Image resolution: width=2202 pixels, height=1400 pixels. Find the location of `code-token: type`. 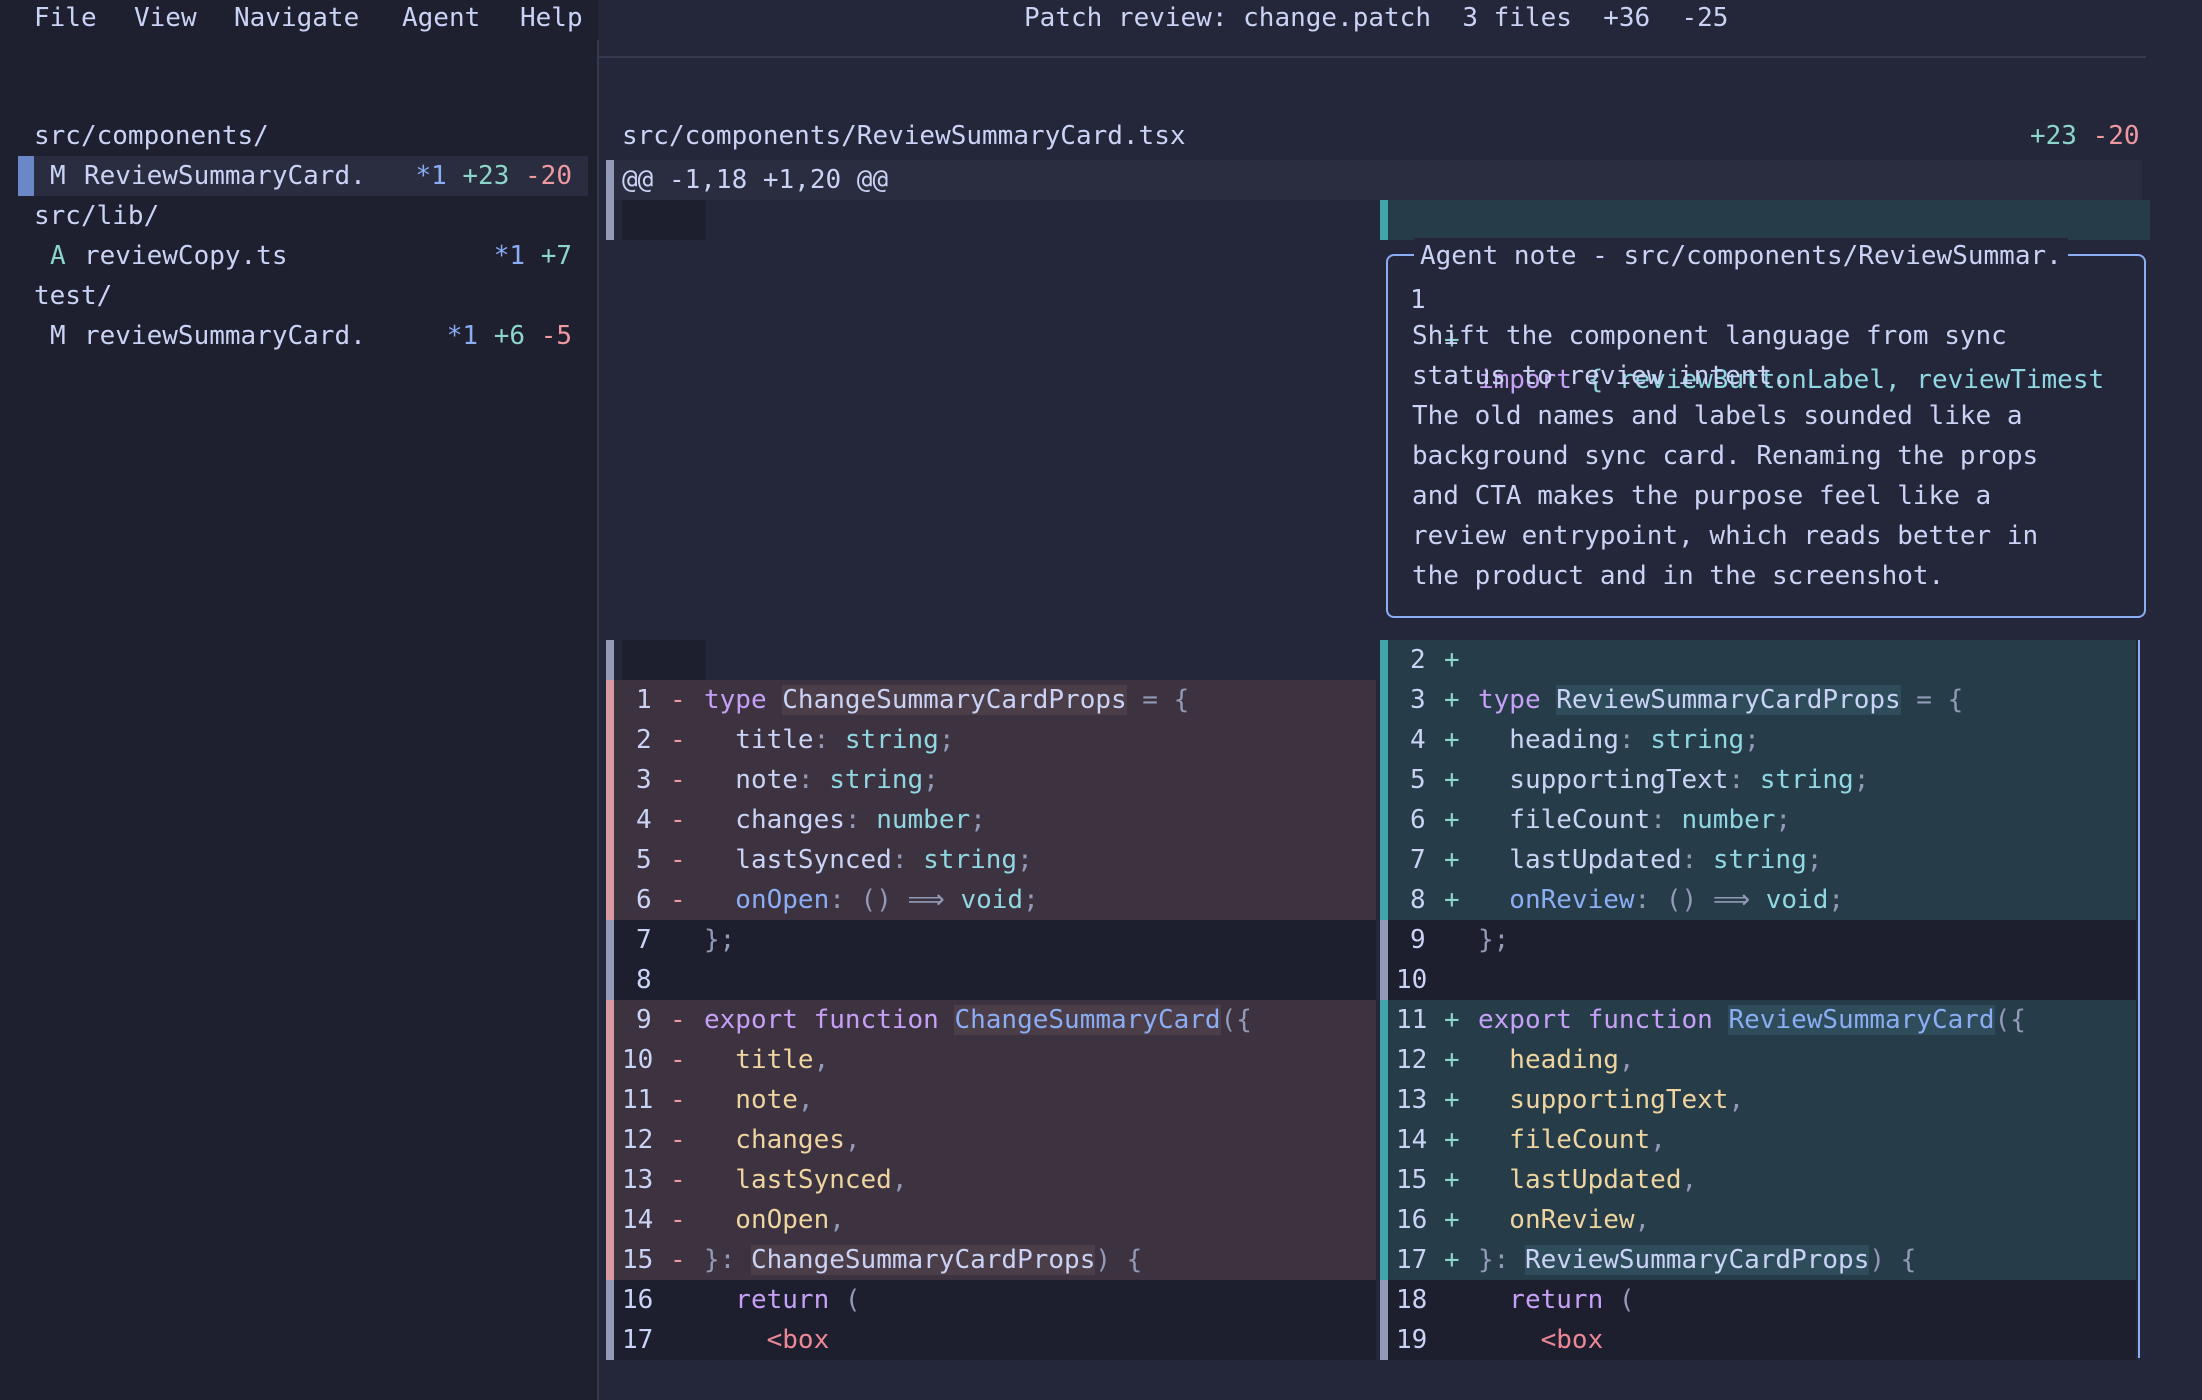

code-token: type is located at coordinates (743, 700).